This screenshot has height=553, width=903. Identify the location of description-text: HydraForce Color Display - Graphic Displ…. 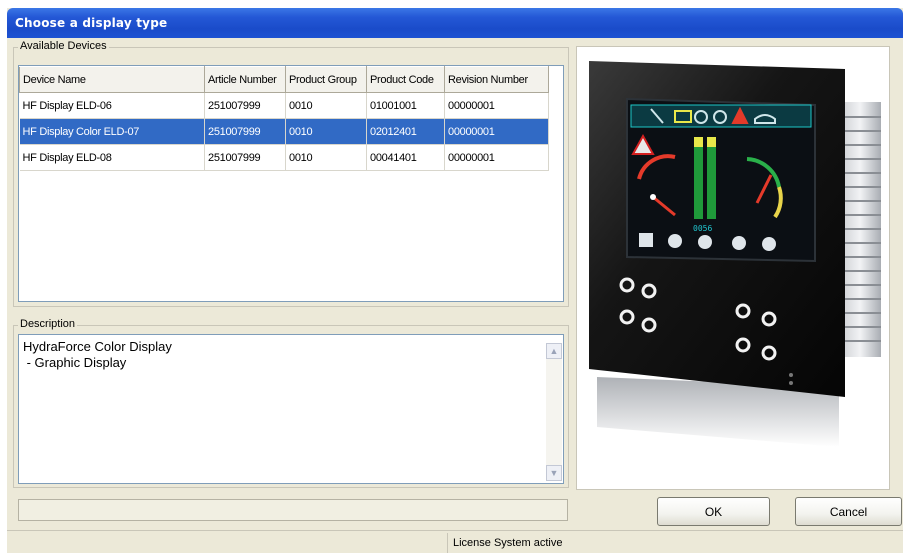
(97, 354).